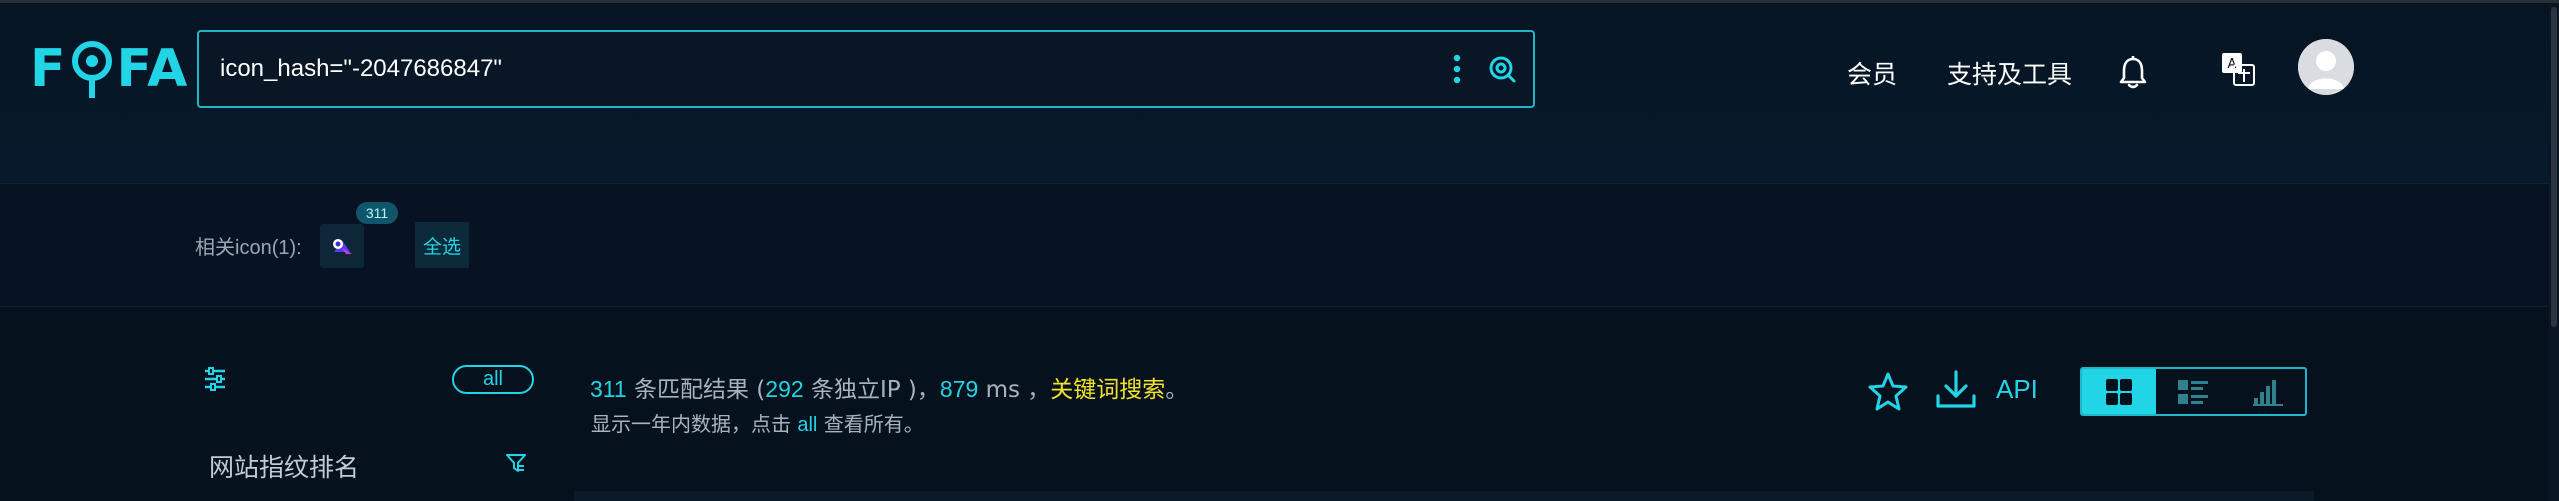 This screenshot has width=2559, height=501. I want to click on search-box, so click(866, 69).